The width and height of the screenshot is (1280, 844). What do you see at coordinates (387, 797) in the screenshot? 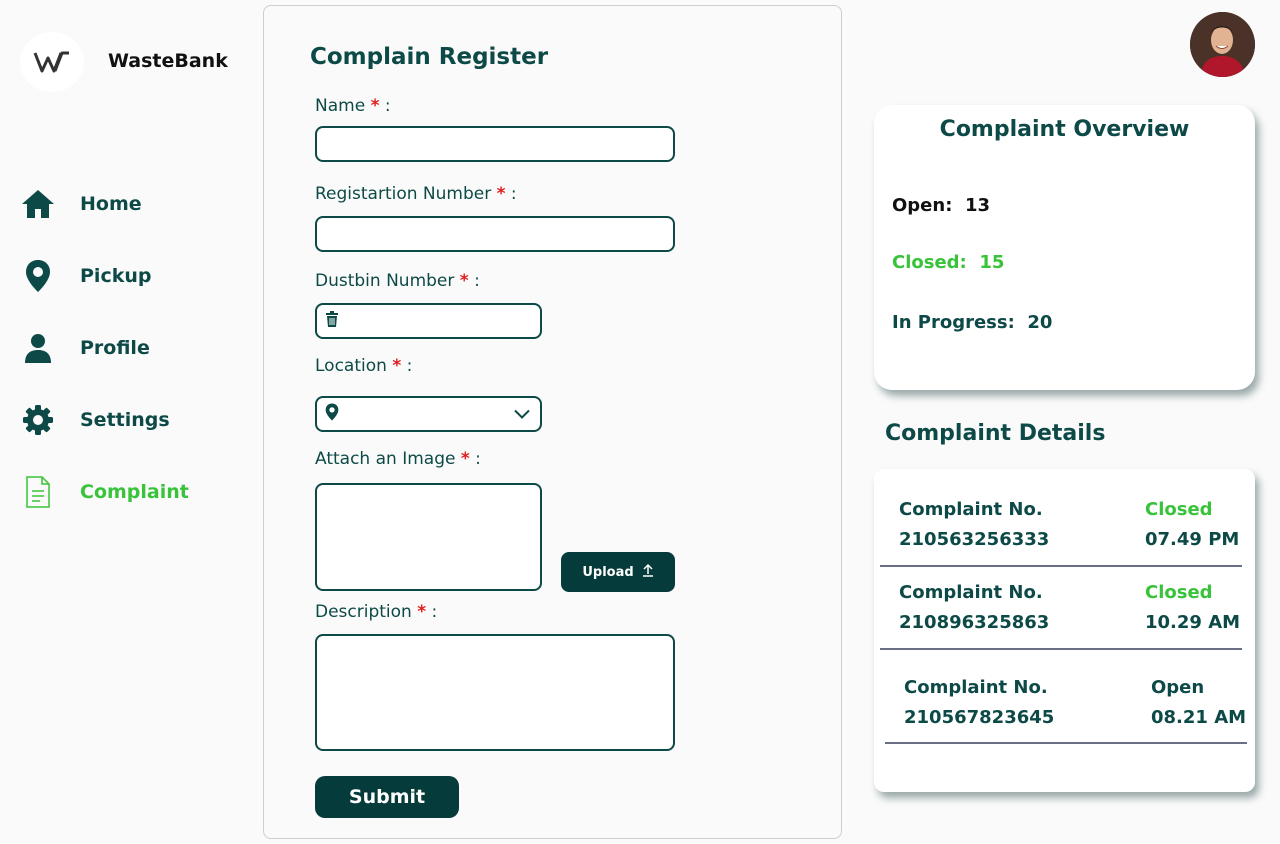
I see `submit-button: Submit` at bounding box center [387, 797].